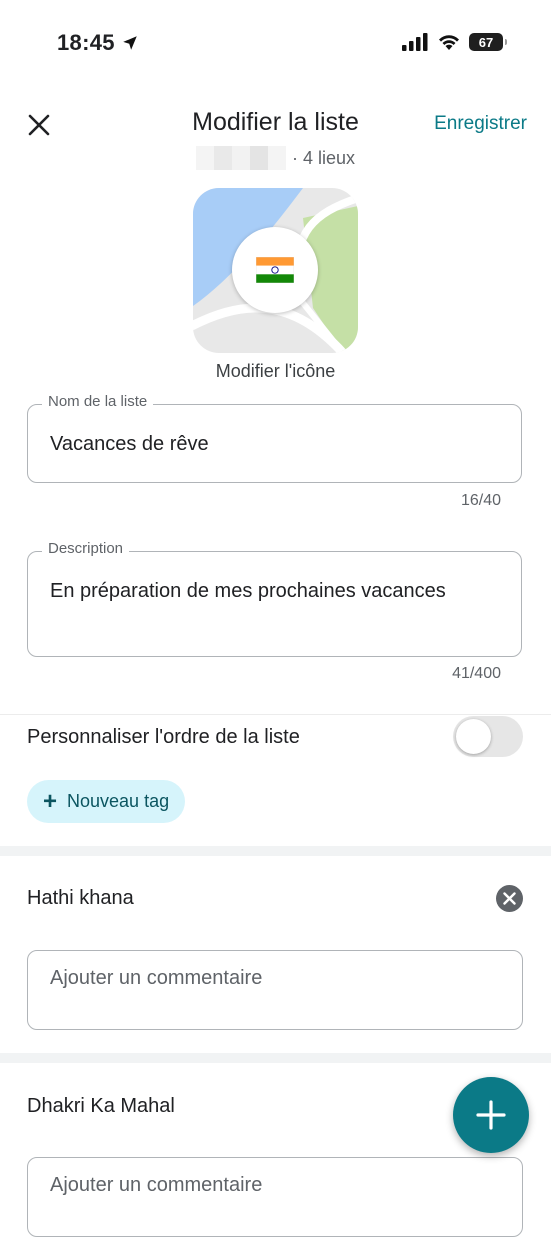 Image resolution: width=551 pixels, height=1237 pixels. Describe the element at coordinates (163, 737) in the screenshot. I see `custom-order-label: Personnaliser l'ordre de la liste` at that location.